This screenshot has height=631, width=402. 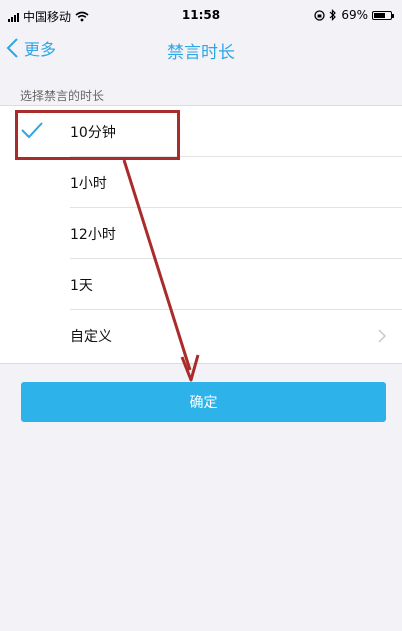 I want to click on bluetooth-icon, so click(x=333, y=15).